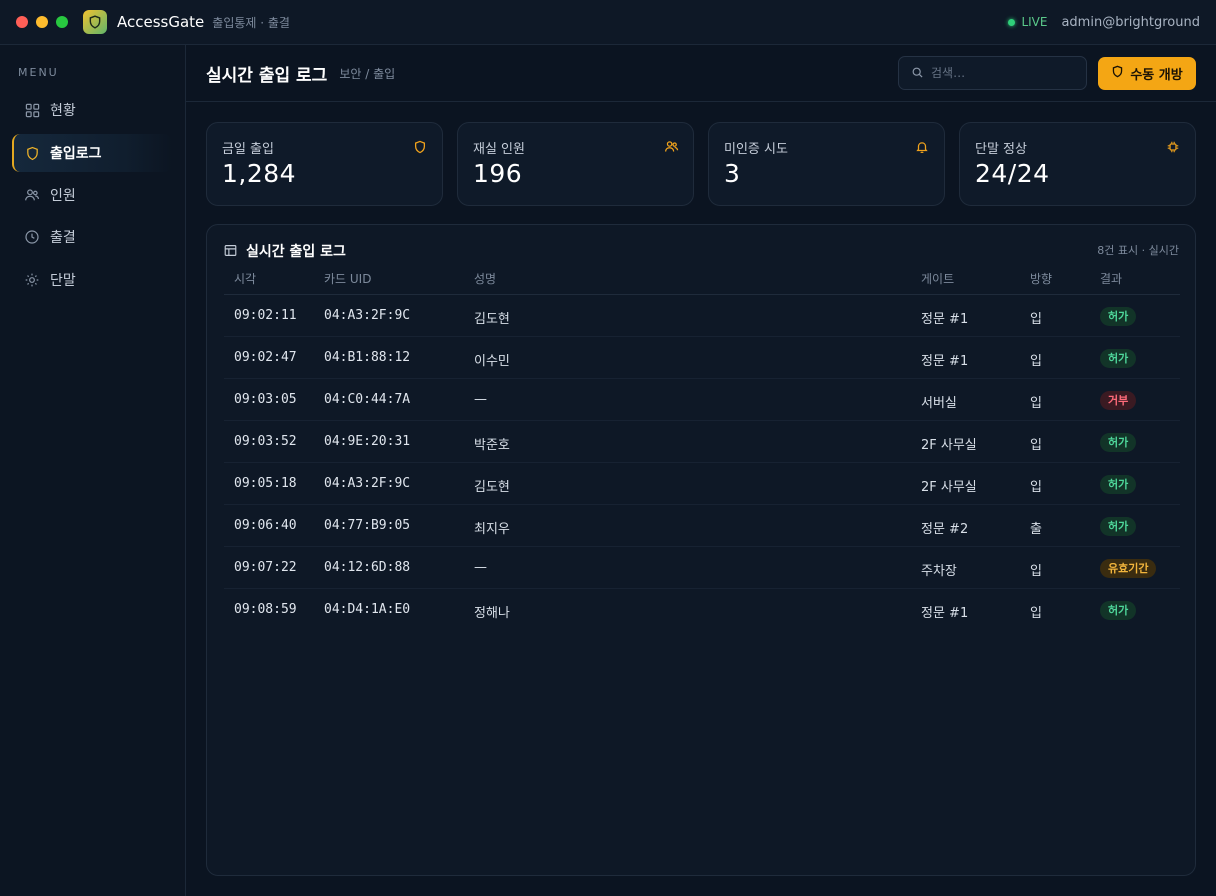 This screenshot has height=896, width=1216. I want to click on bell-icon, so click(922, 146).